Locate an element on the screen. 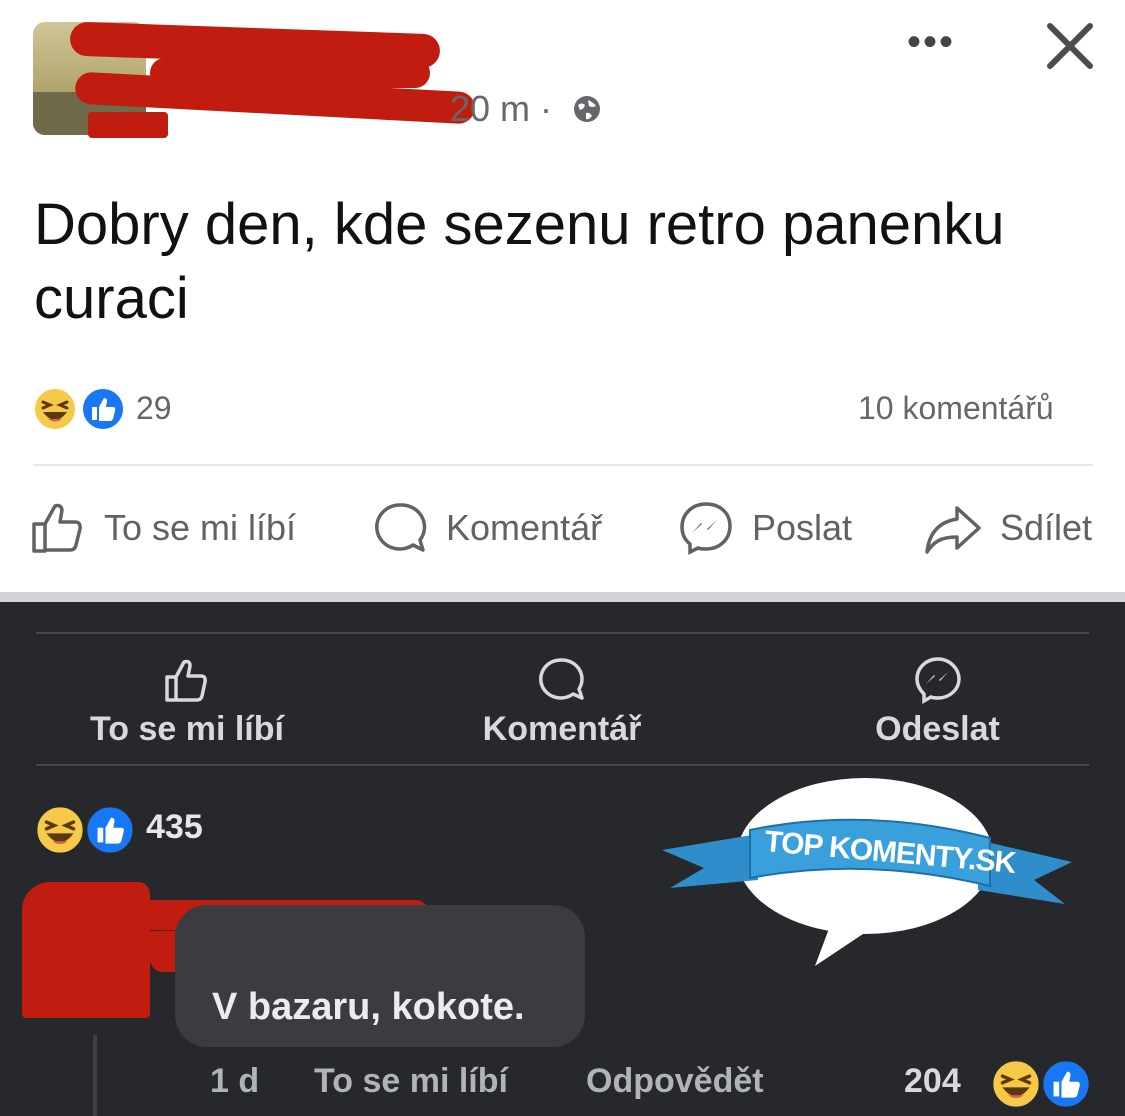 Image resolution: width=1125 pixels, height=1116 pixels. dark-like-label: To se mi líbí is located at coordinates (187, 729).